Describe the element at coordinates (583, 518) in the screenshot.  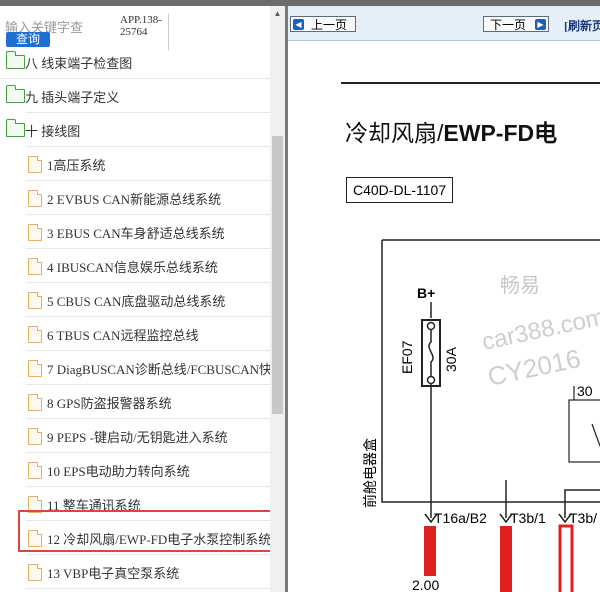
I see `pin-label-3: T3b/` at that location.